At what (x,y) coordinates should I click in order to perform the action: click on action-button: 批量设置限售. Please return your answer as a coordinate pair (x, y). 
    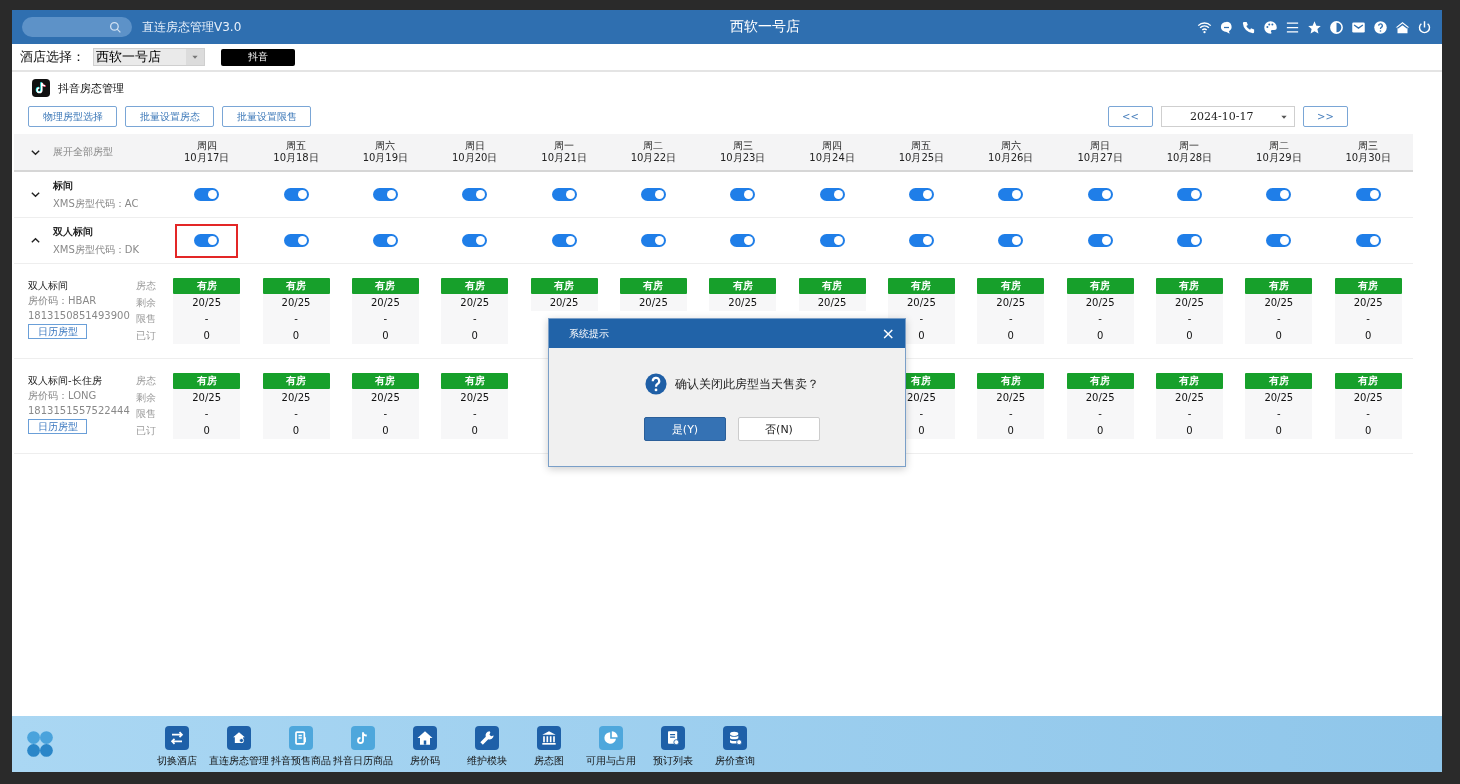
    Looking at the image, I should click on (266, 116).